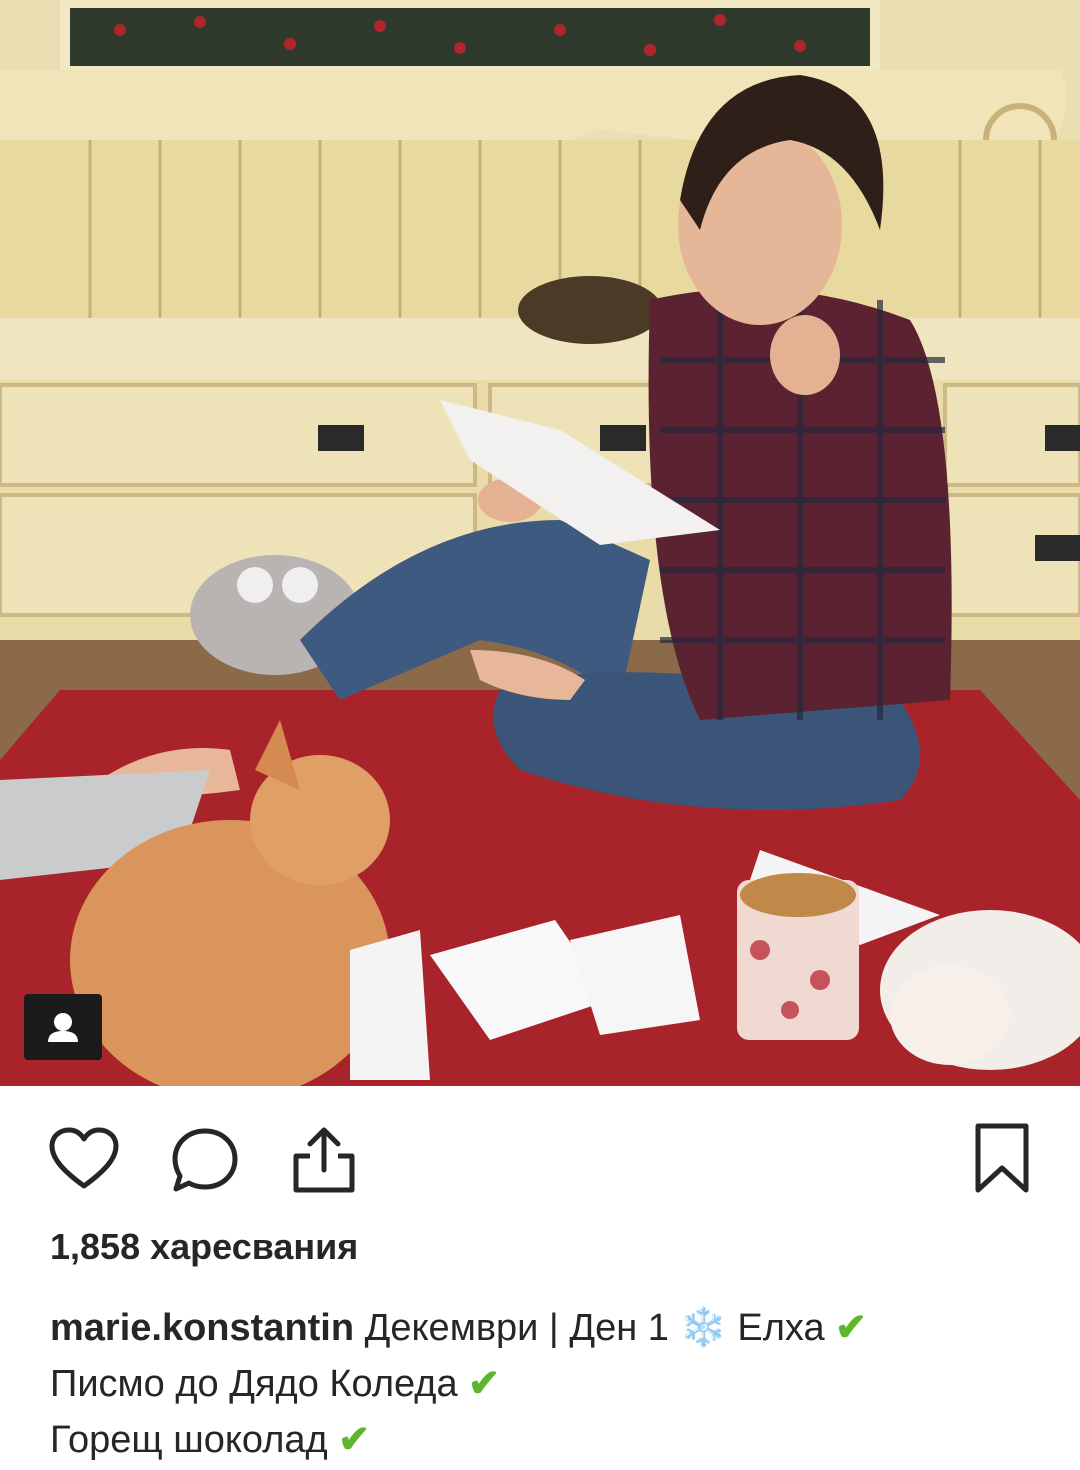 The width and height of the screenshot is (1080, 1470). Describe the element at coordinates (781, 1328) in the screenshot. I see `caption-text-1b: Елха` at that location.